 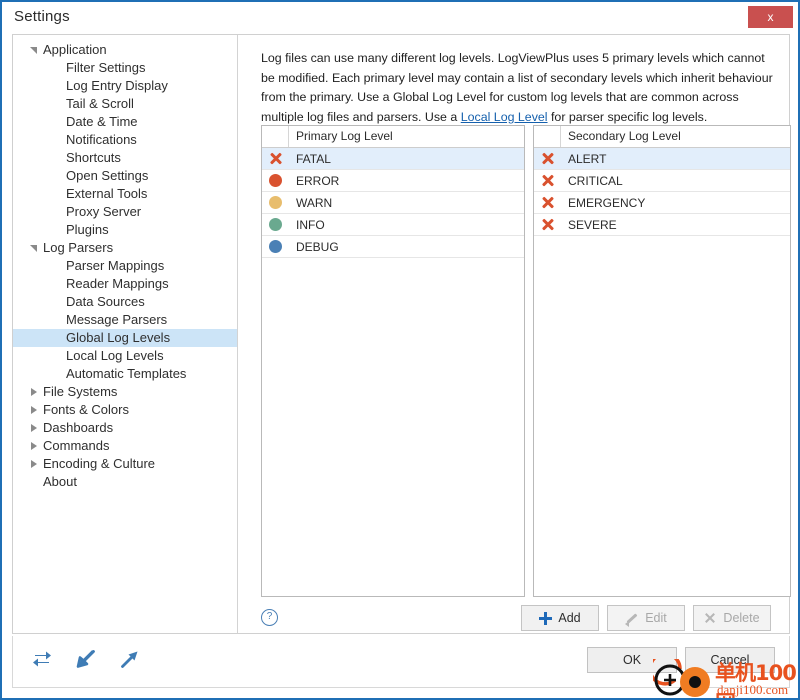 I want to click on sidebar-item-tail-scroll: Tail & Scroll, so click(x=125, y=104).